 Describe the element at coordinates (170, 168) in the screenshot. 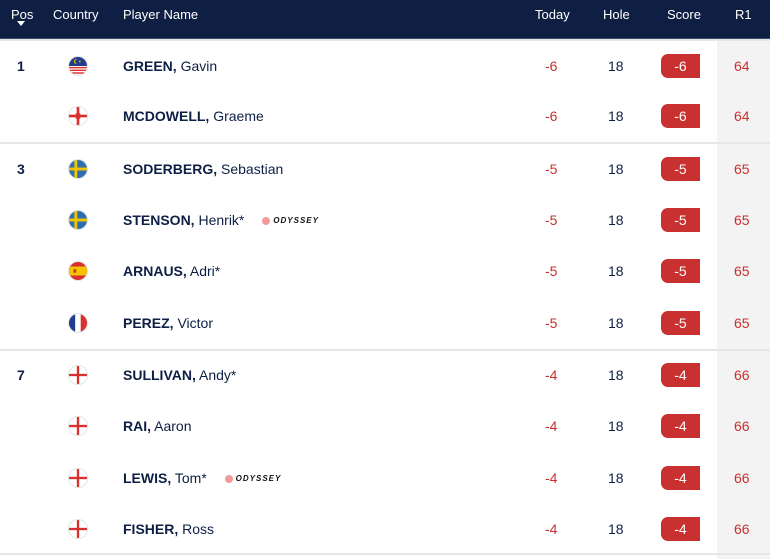

I see `player-last-name: SODERBERG,` at that location.